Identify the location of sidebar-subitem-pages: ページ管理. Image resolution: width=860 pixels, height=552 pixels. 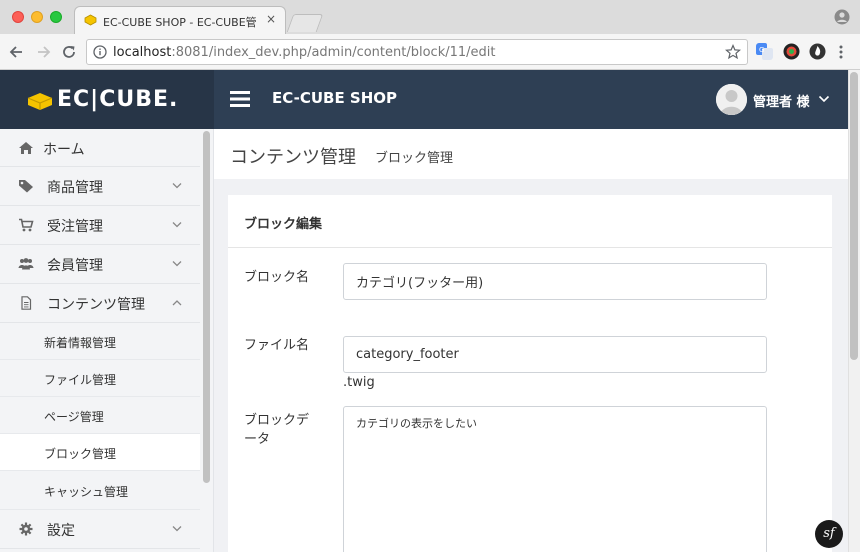
(100, 415).